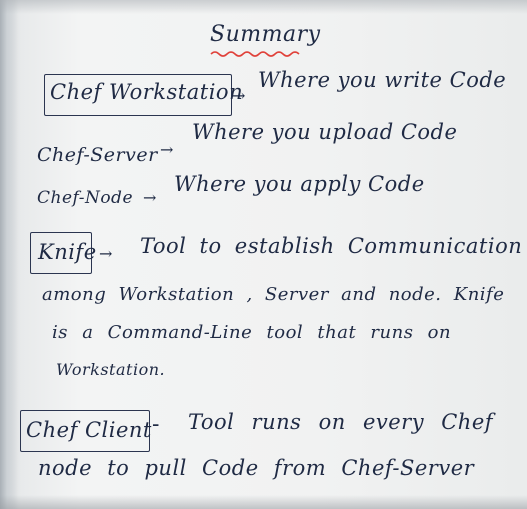  I want to click on chef-node-desc: Where you apply Code, so click(299, 184).